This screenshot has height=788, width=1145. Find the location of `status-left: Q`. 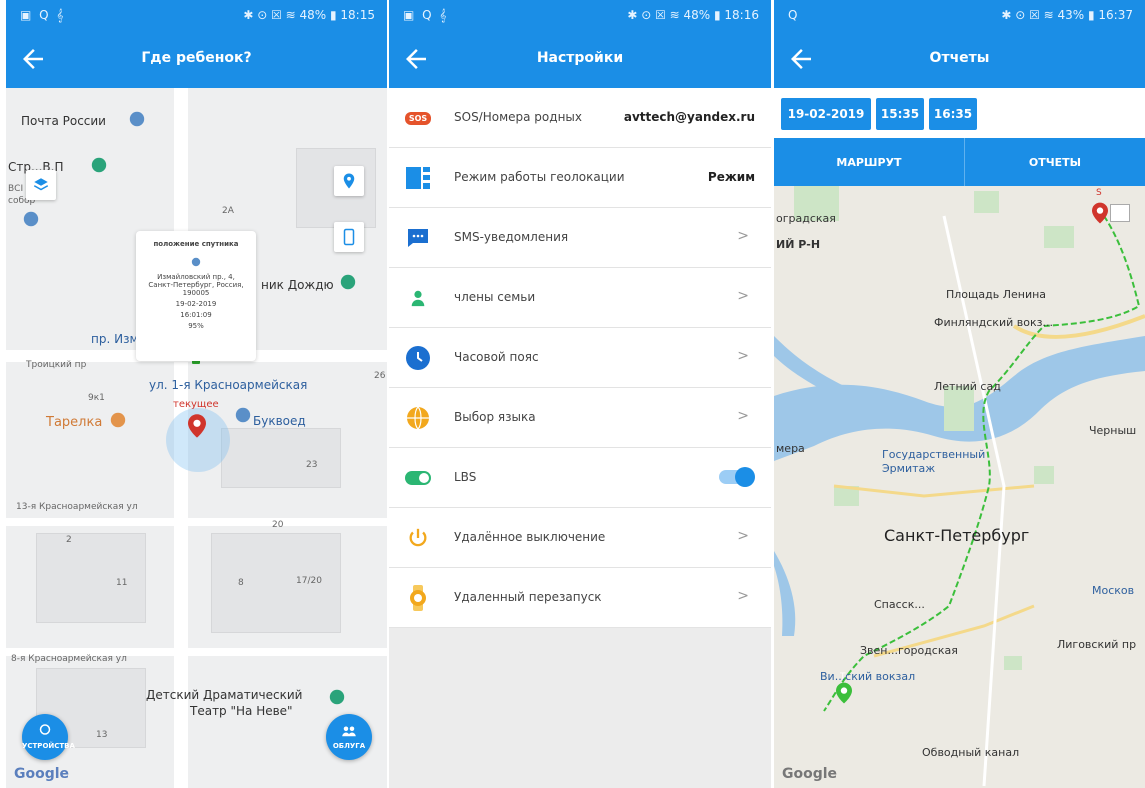

status-left: Q is located at coordinates (794, 15).